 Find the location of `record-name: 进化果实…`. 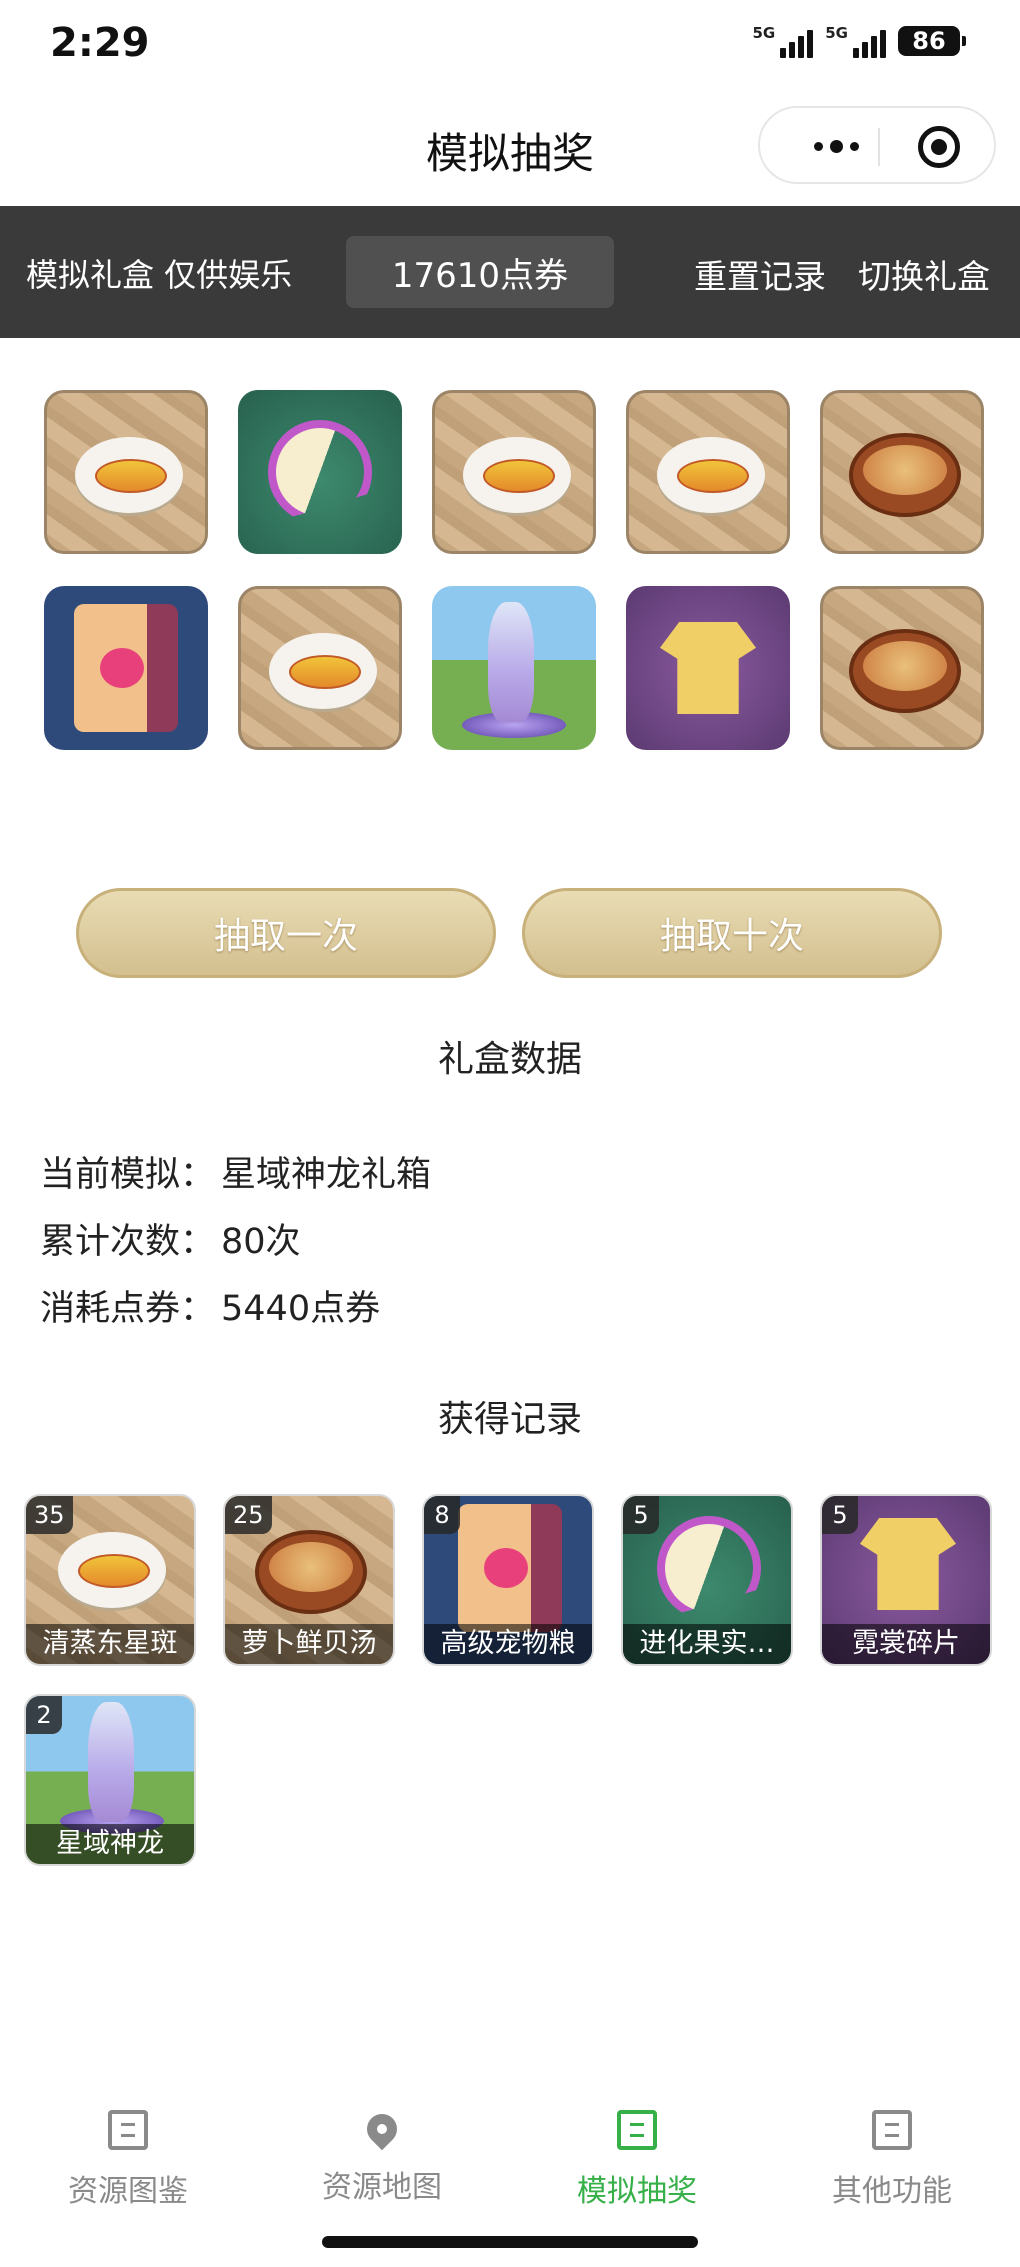

record-name: 进化果实… is located at coordinates (707, 1644).